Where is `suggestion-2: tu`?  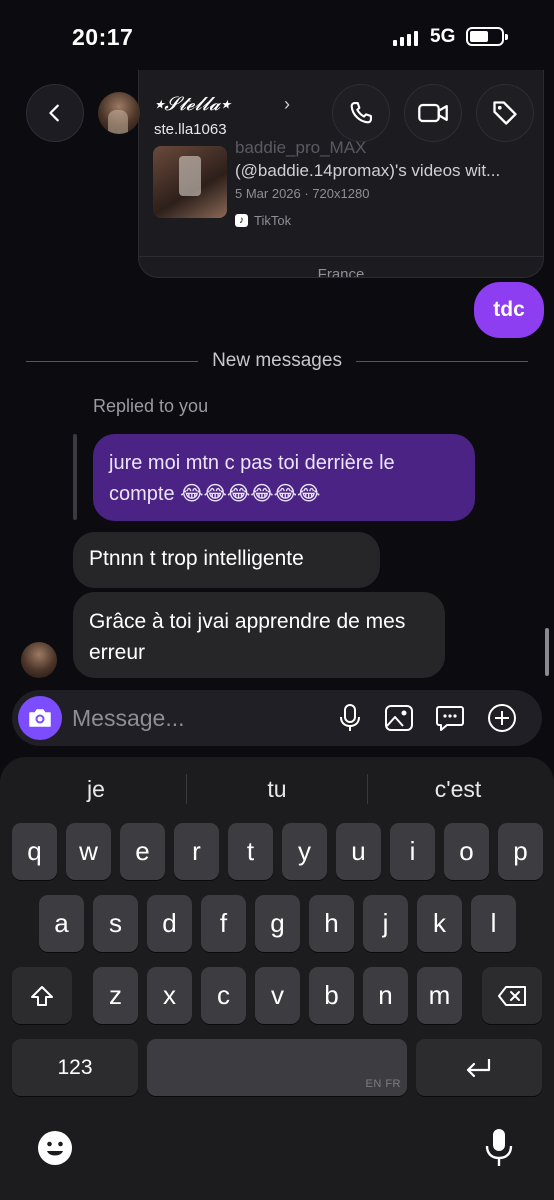
suggestion-2: tu is located at coordinates (277, 789).